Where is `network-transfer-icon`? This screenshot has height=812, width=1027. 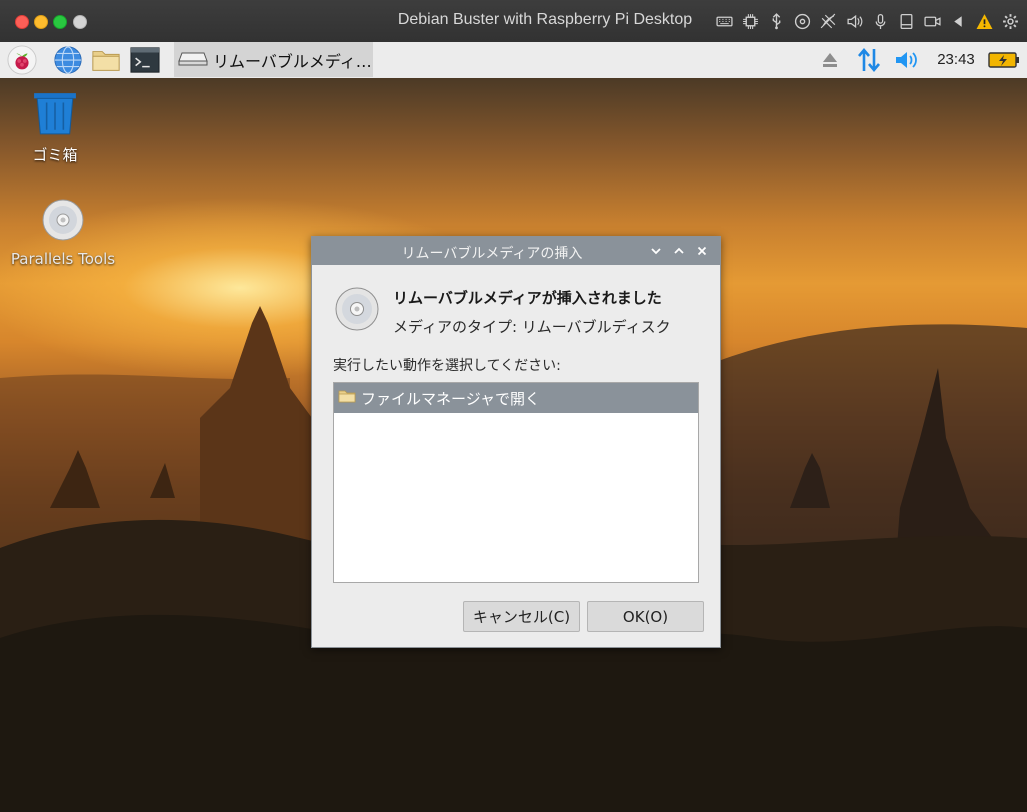 network-transfer-icon is located at coordinates (869, 59).